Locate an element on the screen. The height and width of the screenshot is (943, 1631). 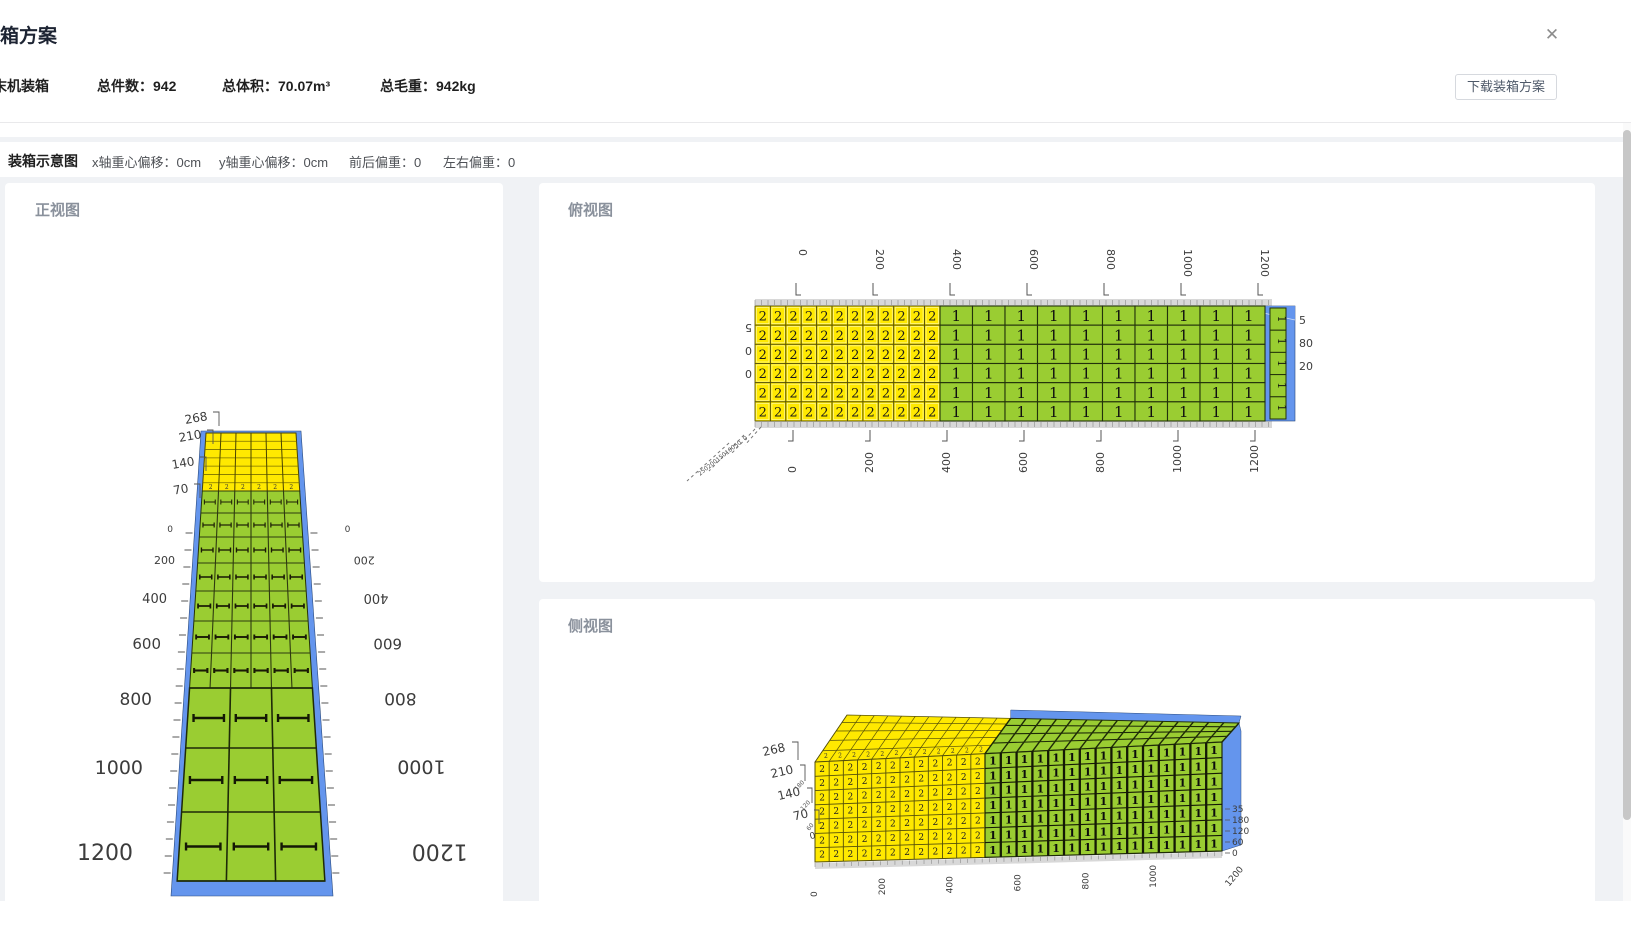
svg-text: 200 is located at coordinates (364, 559).